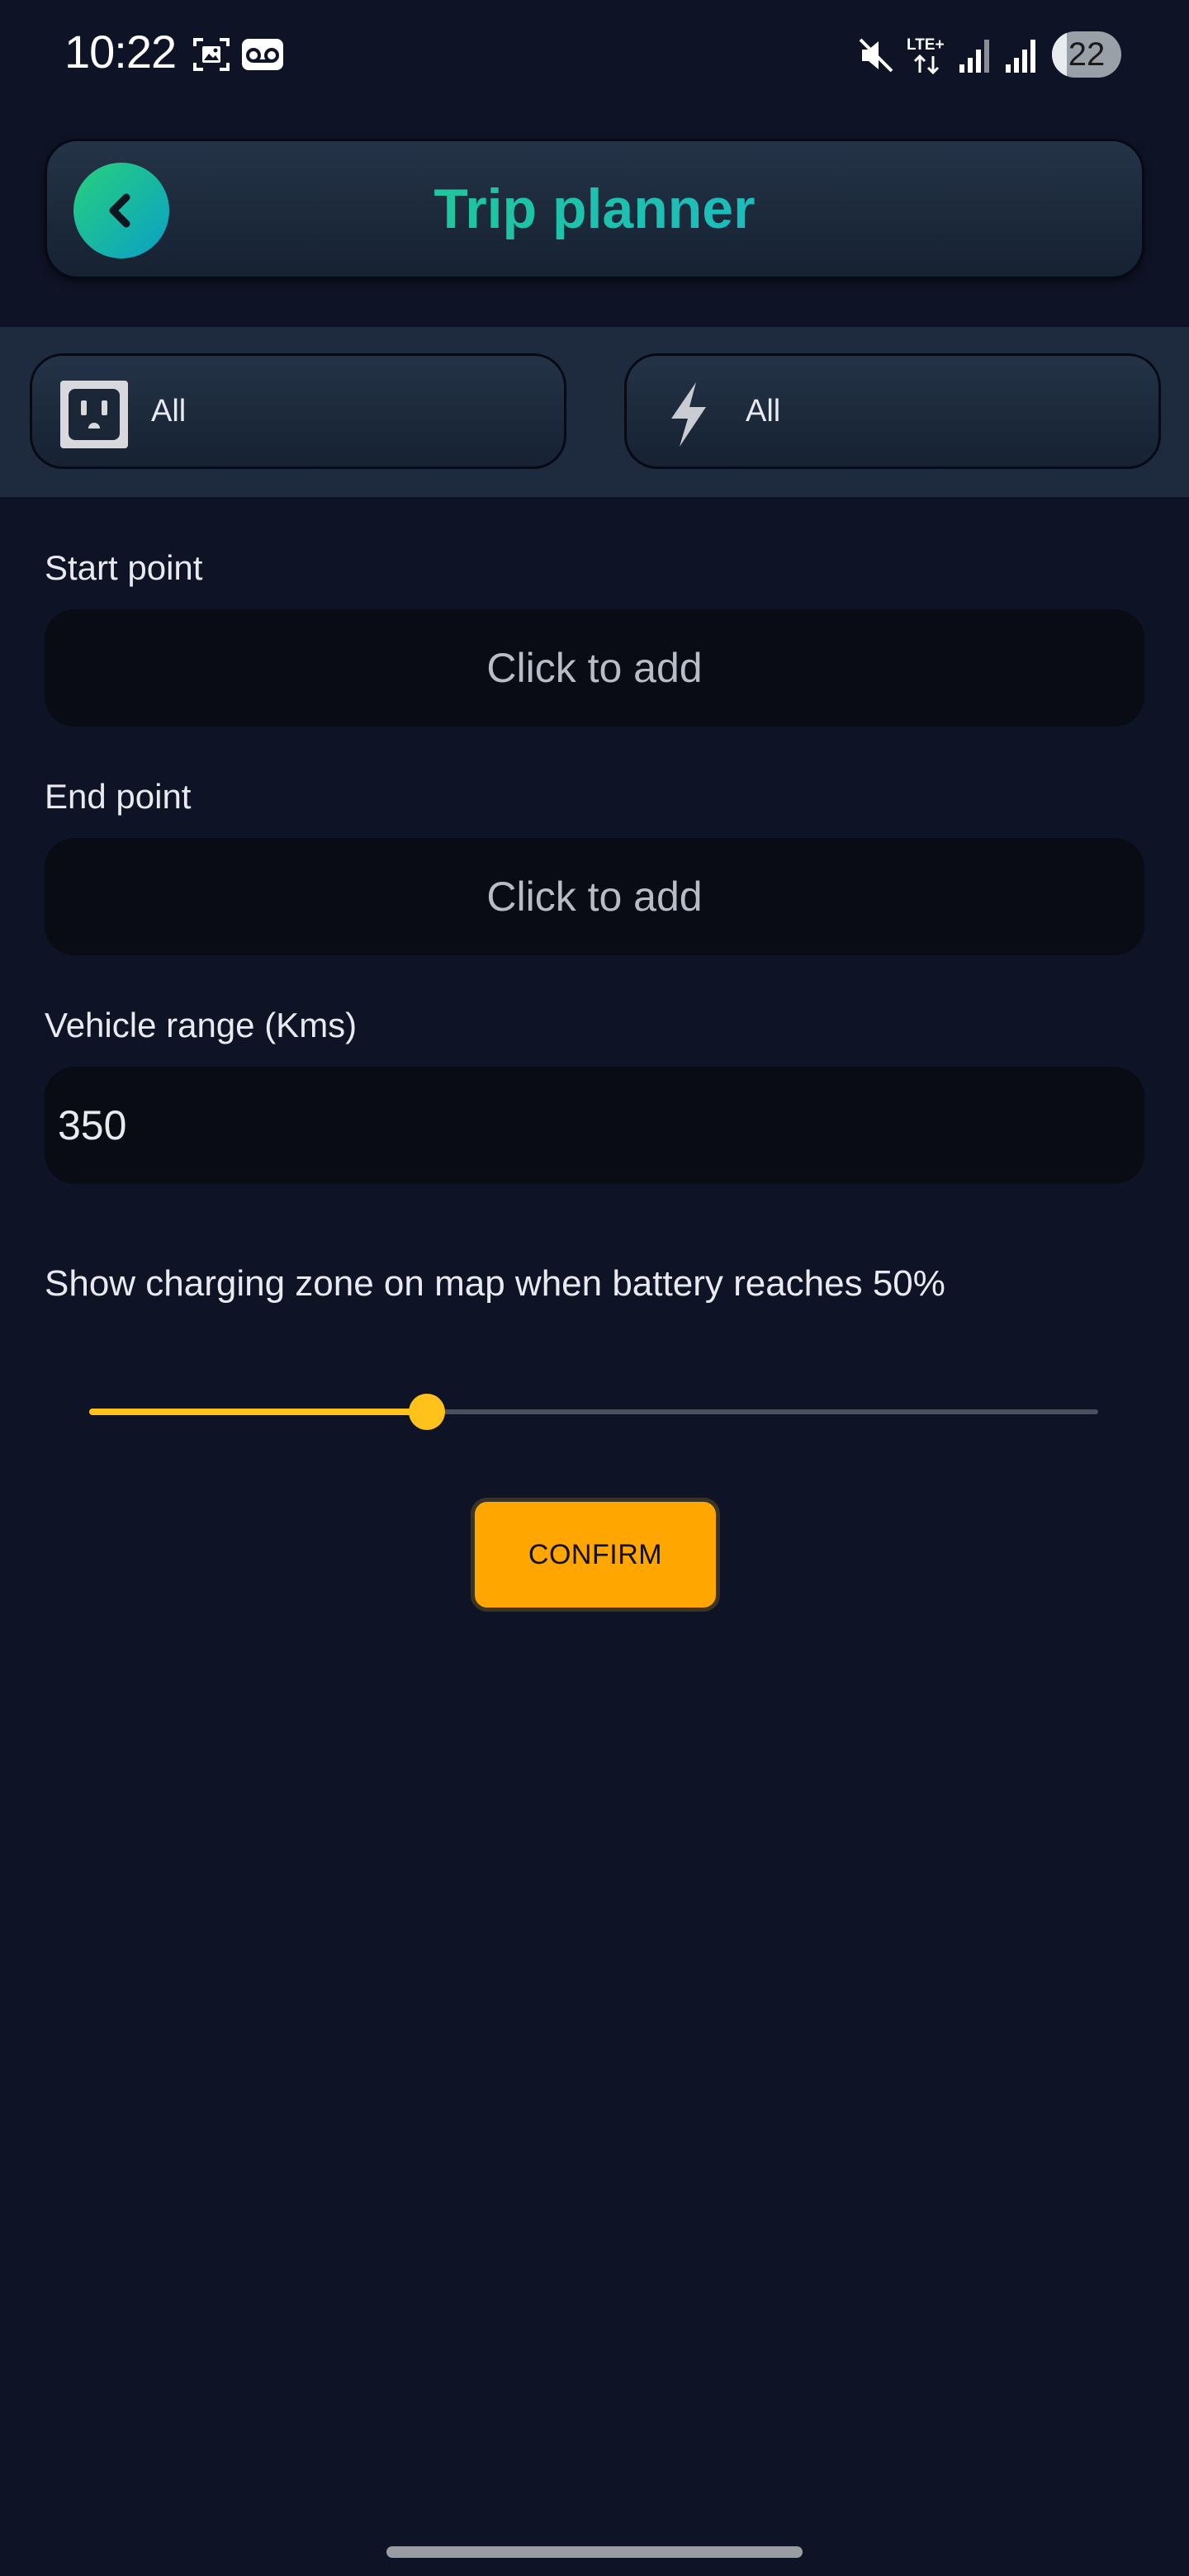 This screenshot has height=2576, width=1189. I want to click on battery-threshold-slider, so click(593, 1412).